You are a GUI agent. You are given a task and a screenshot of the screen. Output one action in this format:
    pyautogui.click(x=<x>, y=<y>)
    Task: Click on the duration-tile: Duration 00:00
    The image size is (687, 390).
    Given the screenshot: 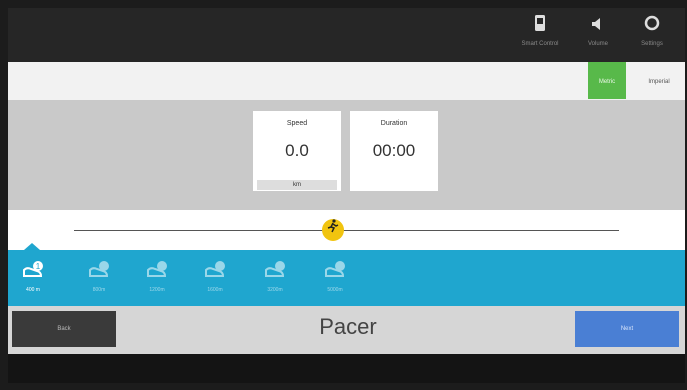 What is the action you would take?
    pyautogui.click(x=394, y=151)
    